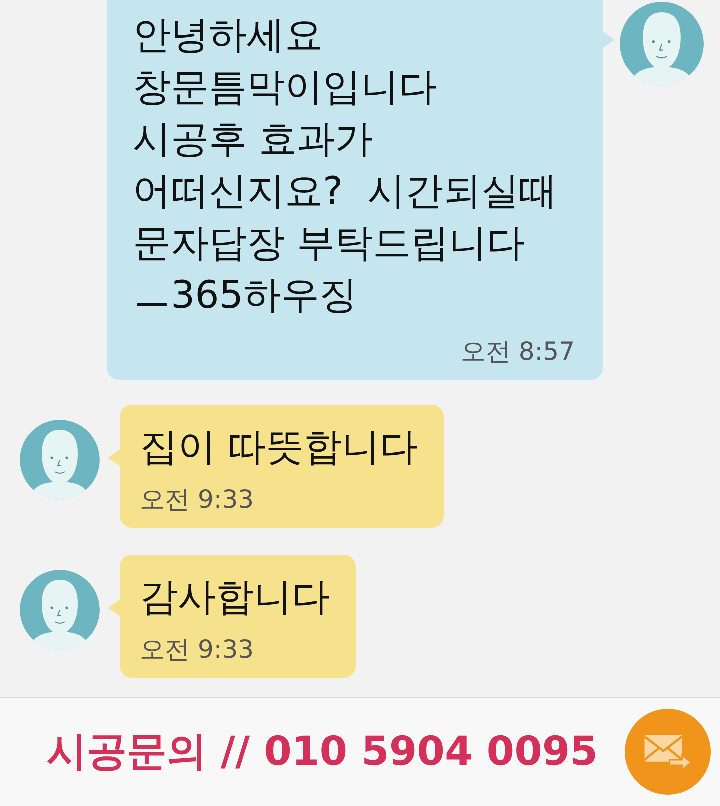  What do you see at coordinates (517, 352) in the screenshot?
I see `message-time: 오전 8:57` at bounding box center [517, 352].